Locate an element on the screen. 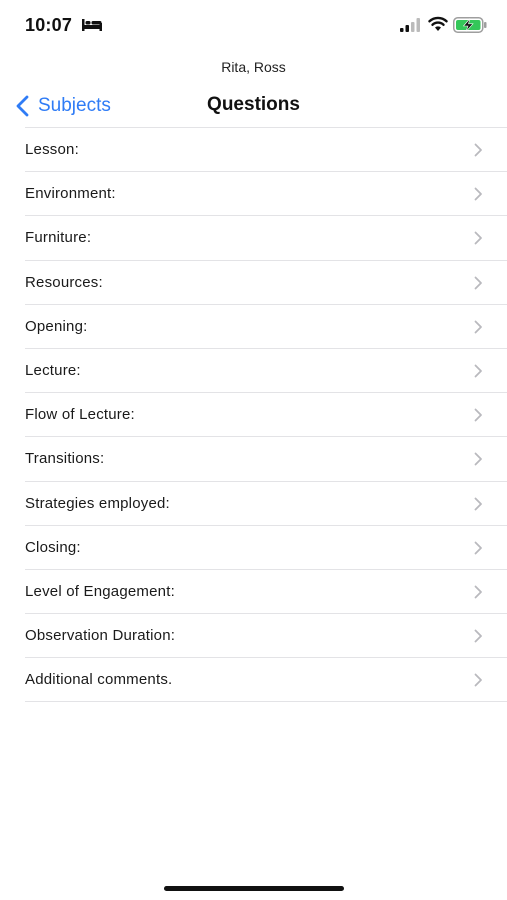 The width and height of the screenshot is (507, 900). status-time: 10:07 is located at coordinates (49, 25).